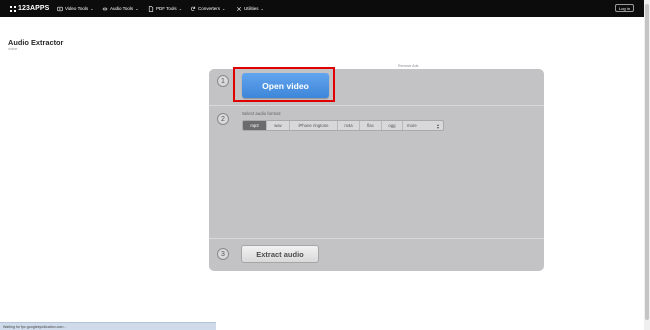  Describe the element at coordinates (285, 85) in the screenshot. I see `open-video-button: Open video` at that location.